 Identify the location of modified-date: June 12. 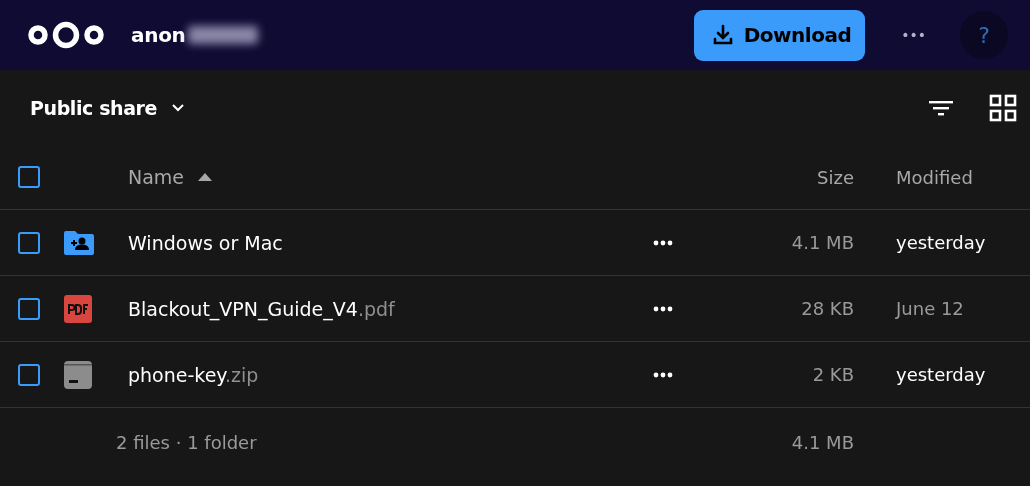
(930, 308).